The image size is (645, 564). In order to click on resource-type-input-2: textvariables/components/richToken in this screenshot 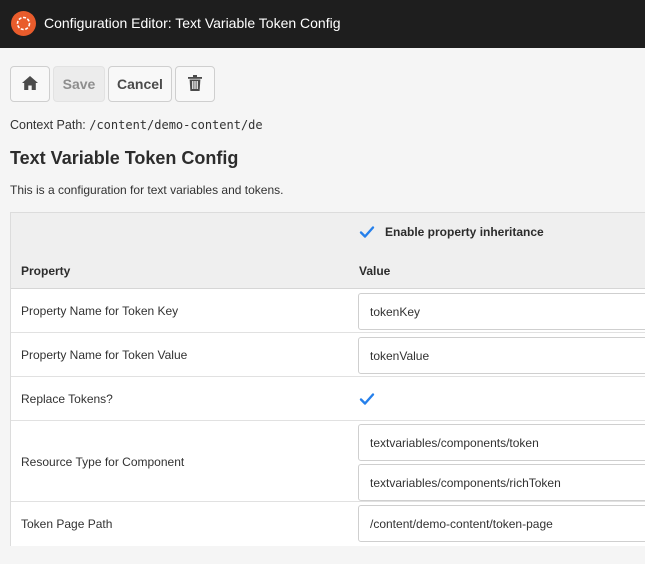, I will do `click(501, 482)`.